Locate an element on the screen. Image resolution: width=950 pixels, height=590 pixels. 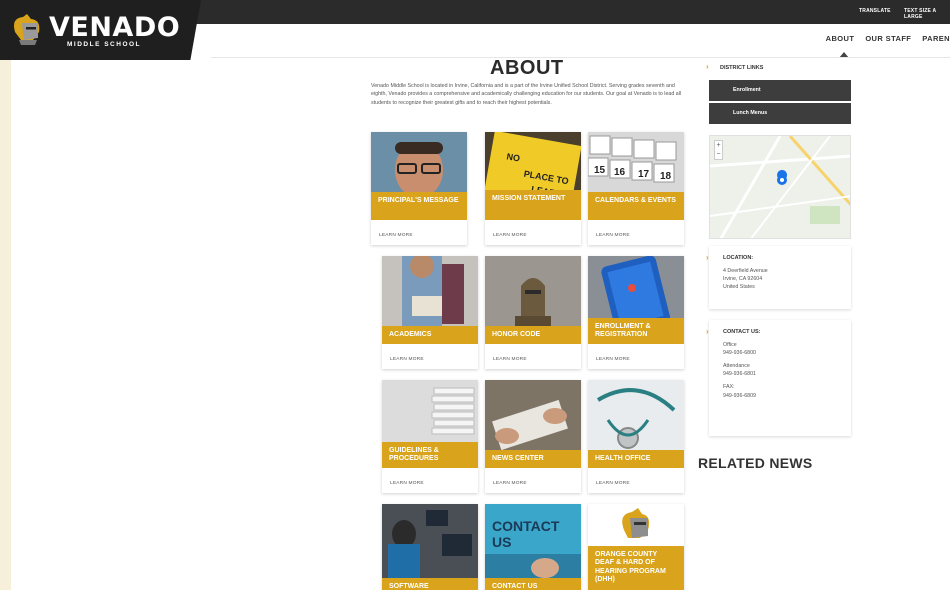
card-label: CONTACT US is located at coordinates (533, 584).